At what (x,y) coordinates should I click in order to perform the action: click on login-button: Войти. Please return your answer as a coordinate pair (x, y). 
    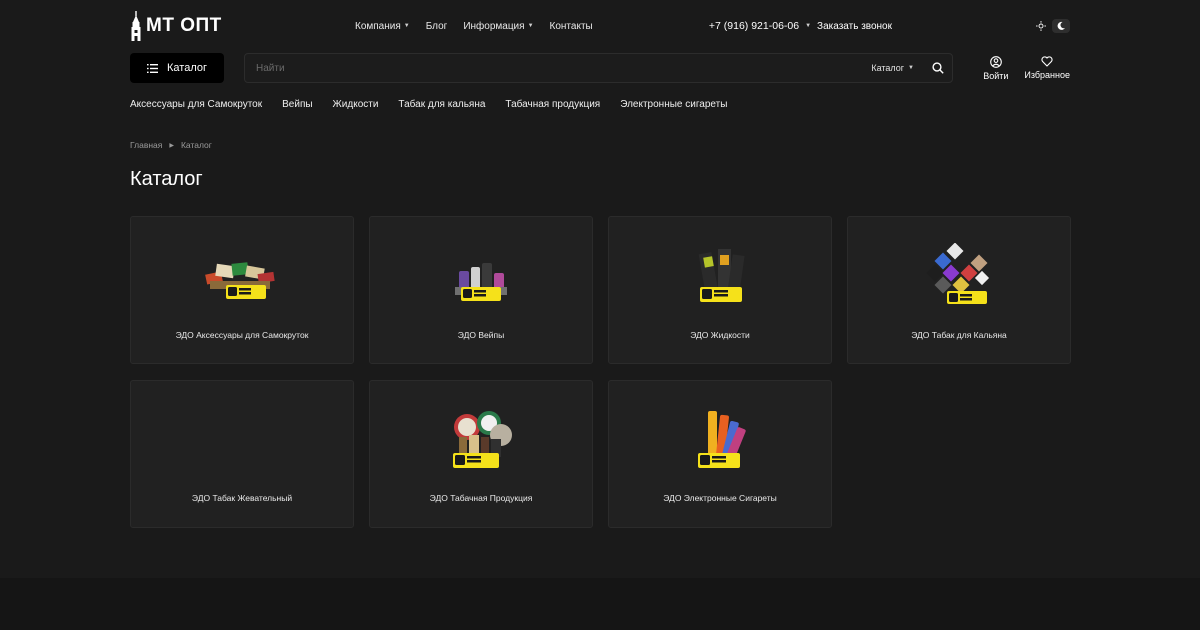
    Looking at the image, I should click on (996, 68).